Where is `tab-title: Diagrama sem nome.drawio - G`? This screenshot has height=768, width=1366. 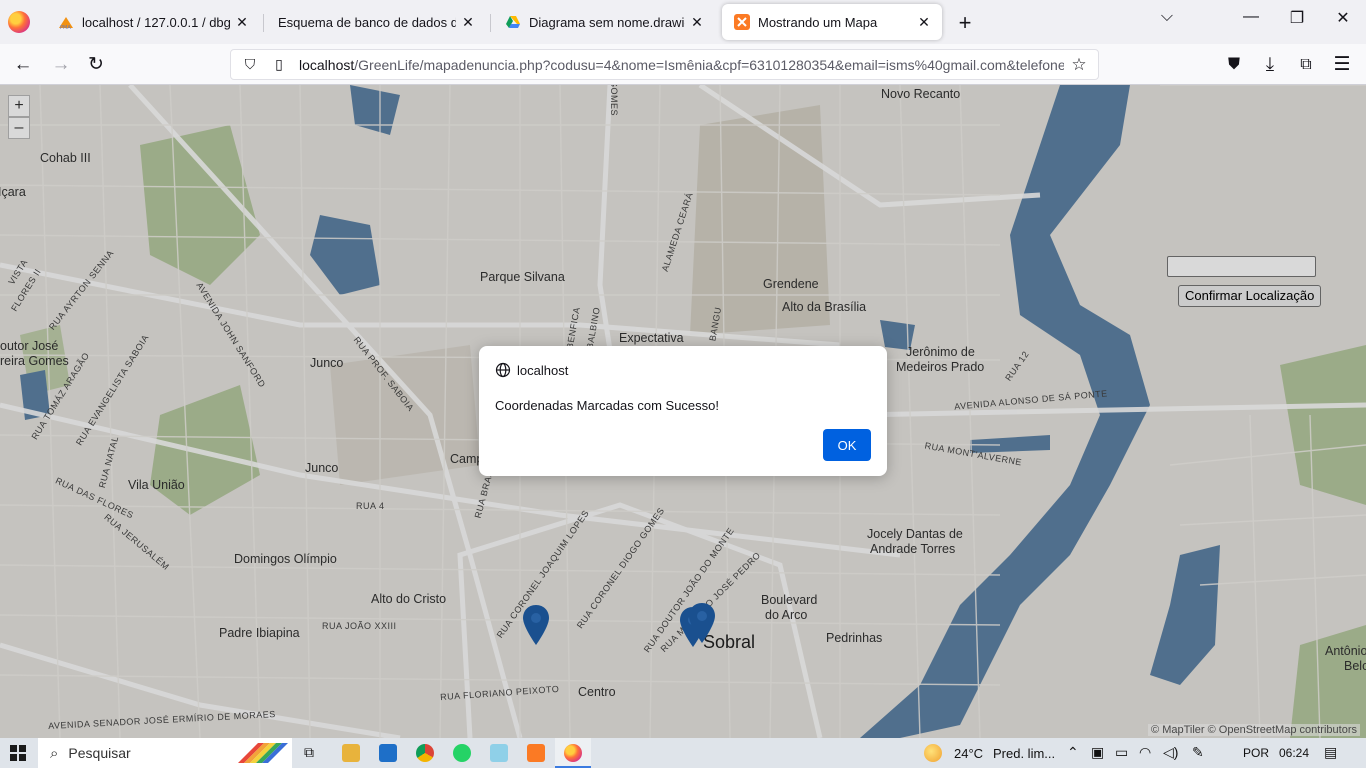
tab-title: Diagrama sem nome.drawio - G is located at coordinates (607, 22).